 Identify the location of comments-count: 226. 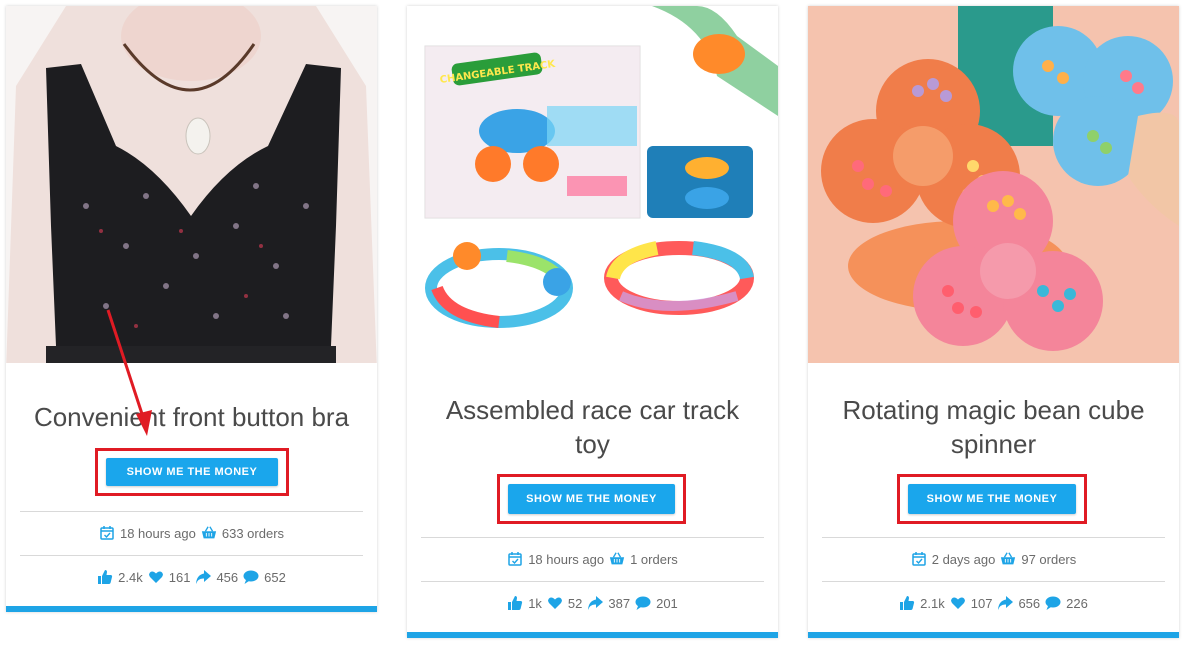
(1077, 603).